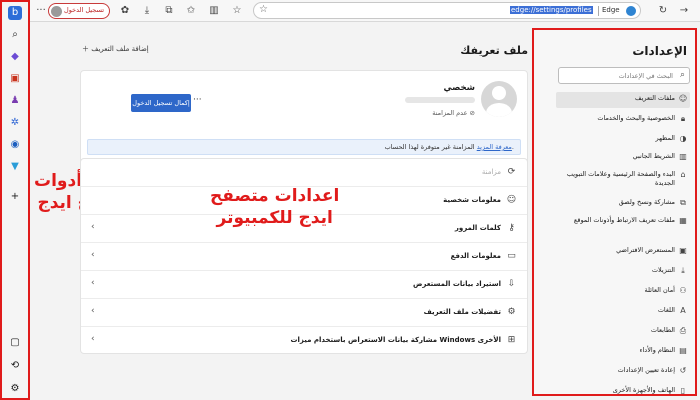  Describe the element at coordinates (491, 172) in the screenshot. I see `list-item-label: مزامنة` at that location.